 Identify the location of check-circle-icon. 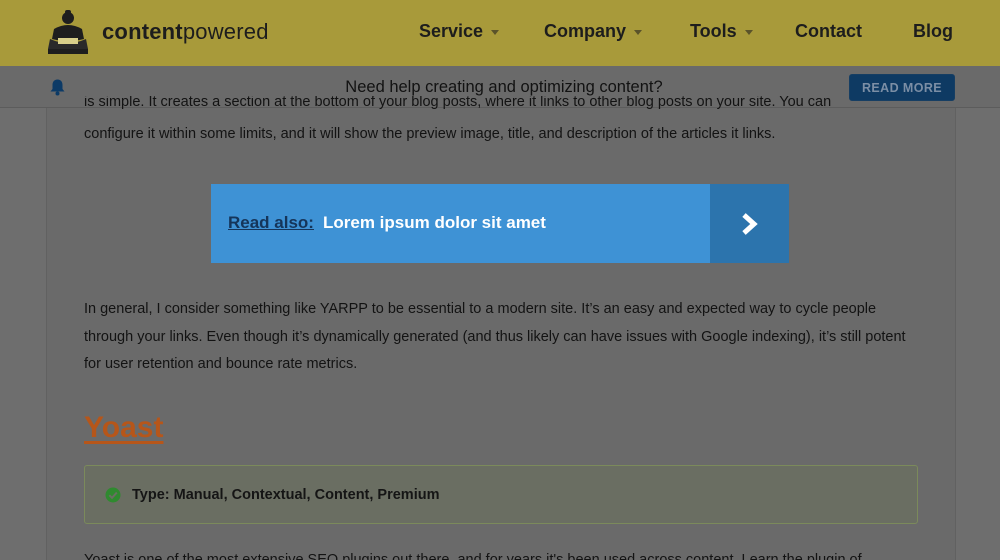
(113, 495).